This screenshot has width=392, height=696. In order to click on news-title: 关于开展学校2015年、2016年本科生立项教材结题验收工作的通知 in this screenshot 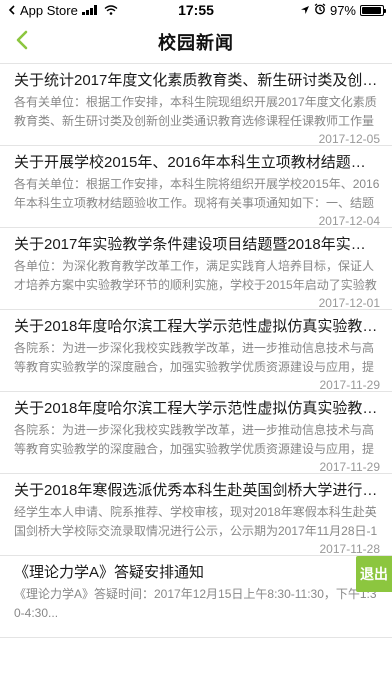, I will do `click(197, 162)`.